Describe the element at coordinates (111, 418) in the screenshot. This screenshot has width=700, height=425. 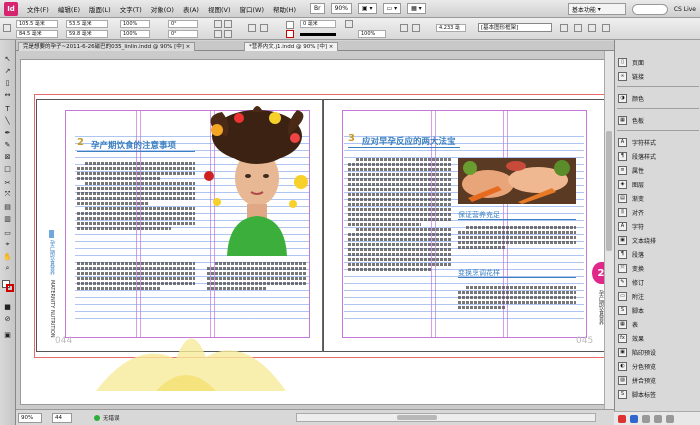
I see `preflight-status-text: 无错误` at that location.